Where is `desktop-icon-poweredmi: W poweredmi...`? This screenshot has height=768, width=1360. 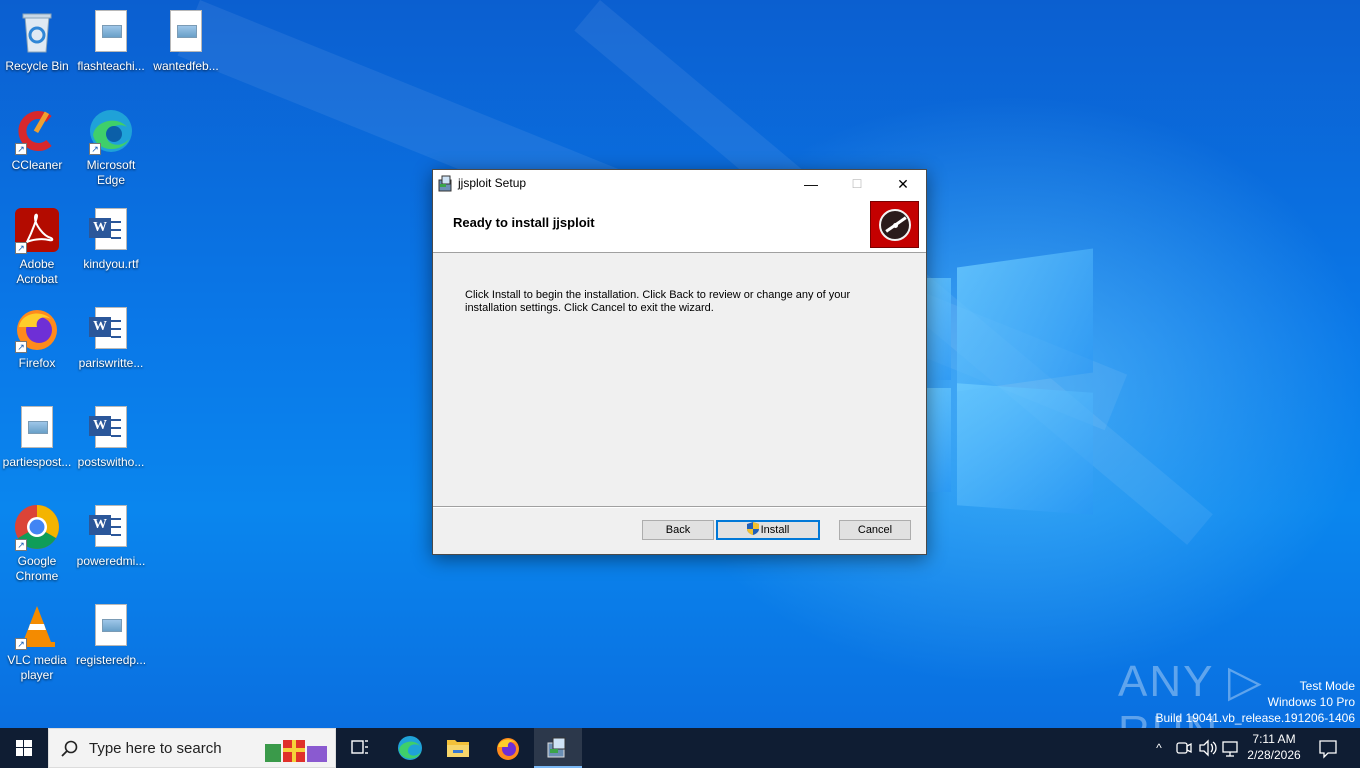
desktop-icon-poweredmi: W poweredmi... is located at coordinates (111, 536).